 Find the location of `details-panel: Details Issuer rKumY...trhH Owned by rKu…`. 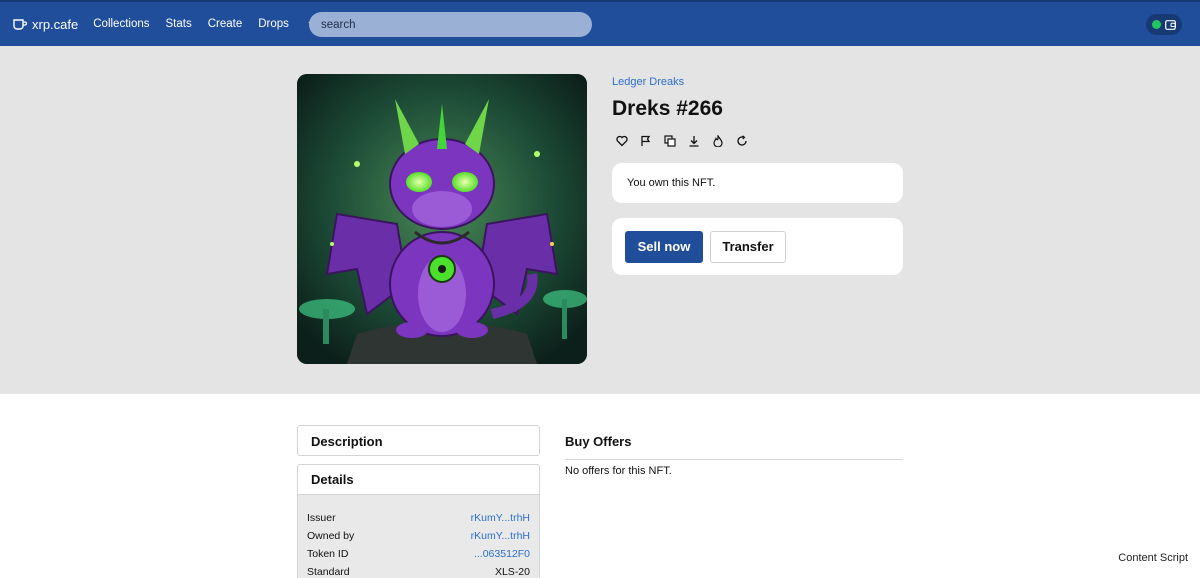

details-panel: Details Issuer rKumY...trhH Owned by rKu… is located at coordinates (418, 521).